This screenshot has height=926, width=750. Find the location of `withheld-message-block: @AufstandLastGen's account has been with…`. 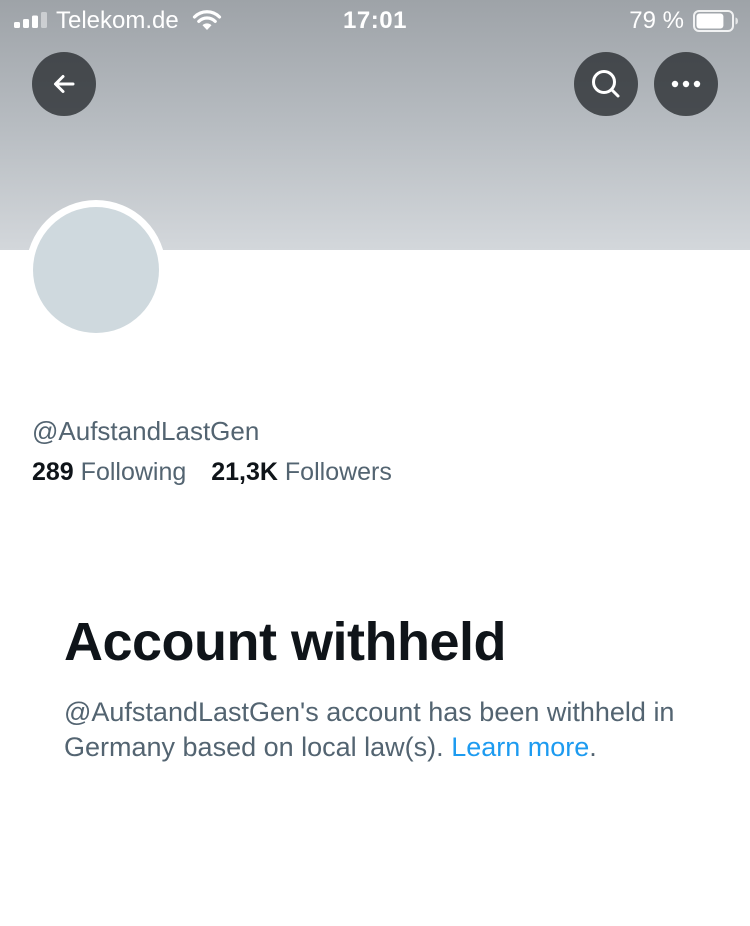

withheld-message-block: @AufstandLastGen's account has been with… is located at coordinates (384, 730).